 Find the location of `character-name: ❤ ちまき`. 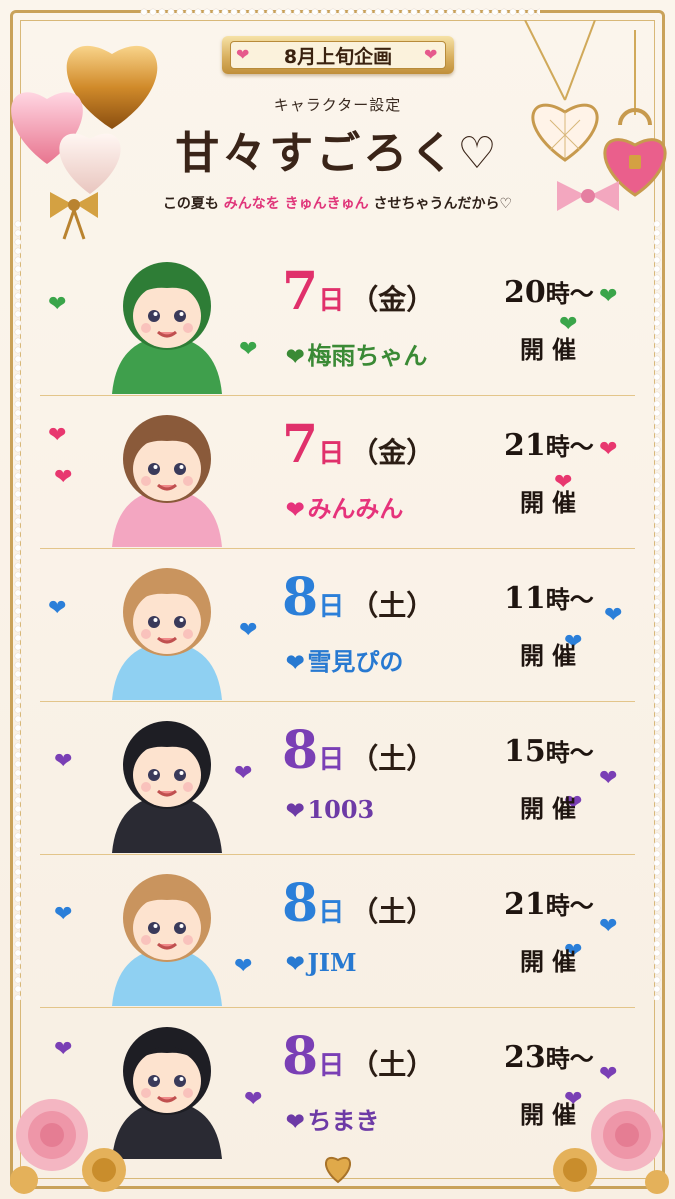

character-name: ❤ ちまき is located at coordinates (332, 1118).